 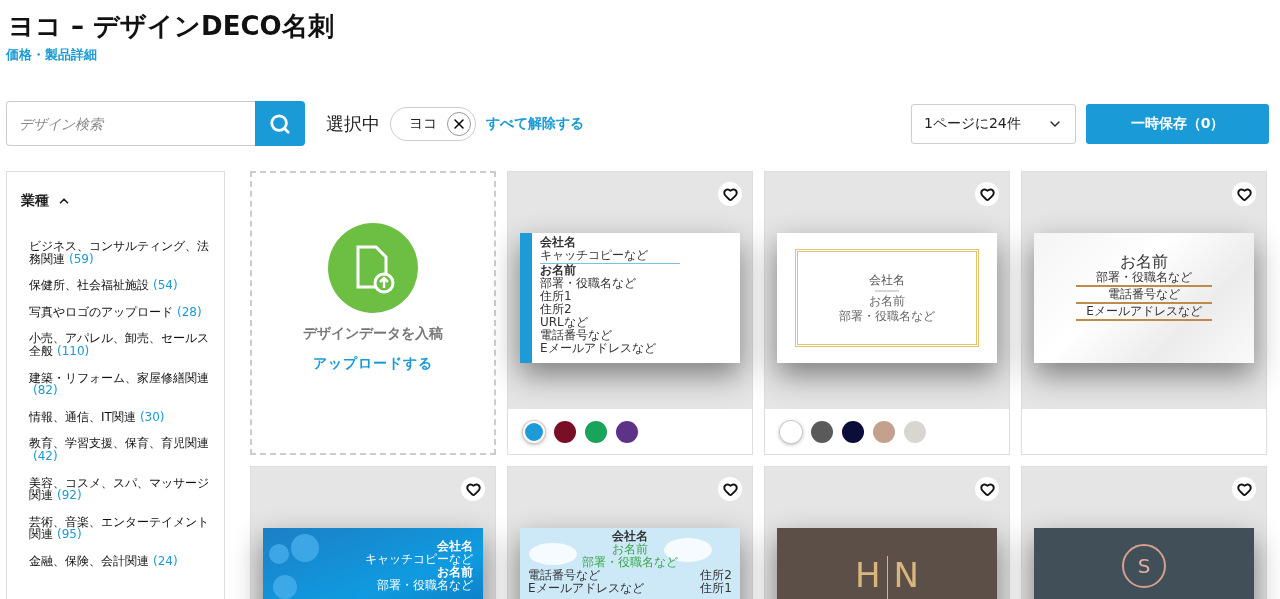 I want to click on category-link: 建築・リフォーム、家屋修繕関連 (82), so click(x=121, y=384).